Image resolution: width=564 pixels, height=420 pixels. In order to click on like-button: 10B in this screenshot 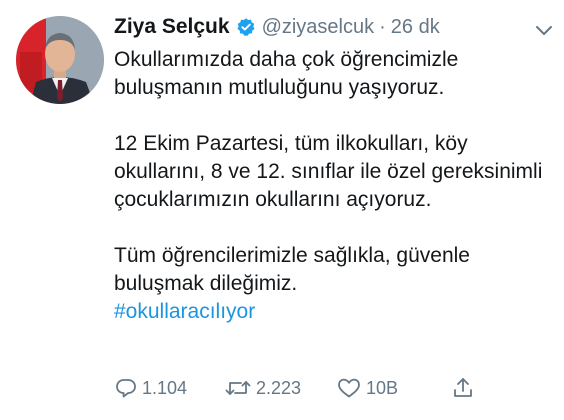, I will do `click(367, 388)`.